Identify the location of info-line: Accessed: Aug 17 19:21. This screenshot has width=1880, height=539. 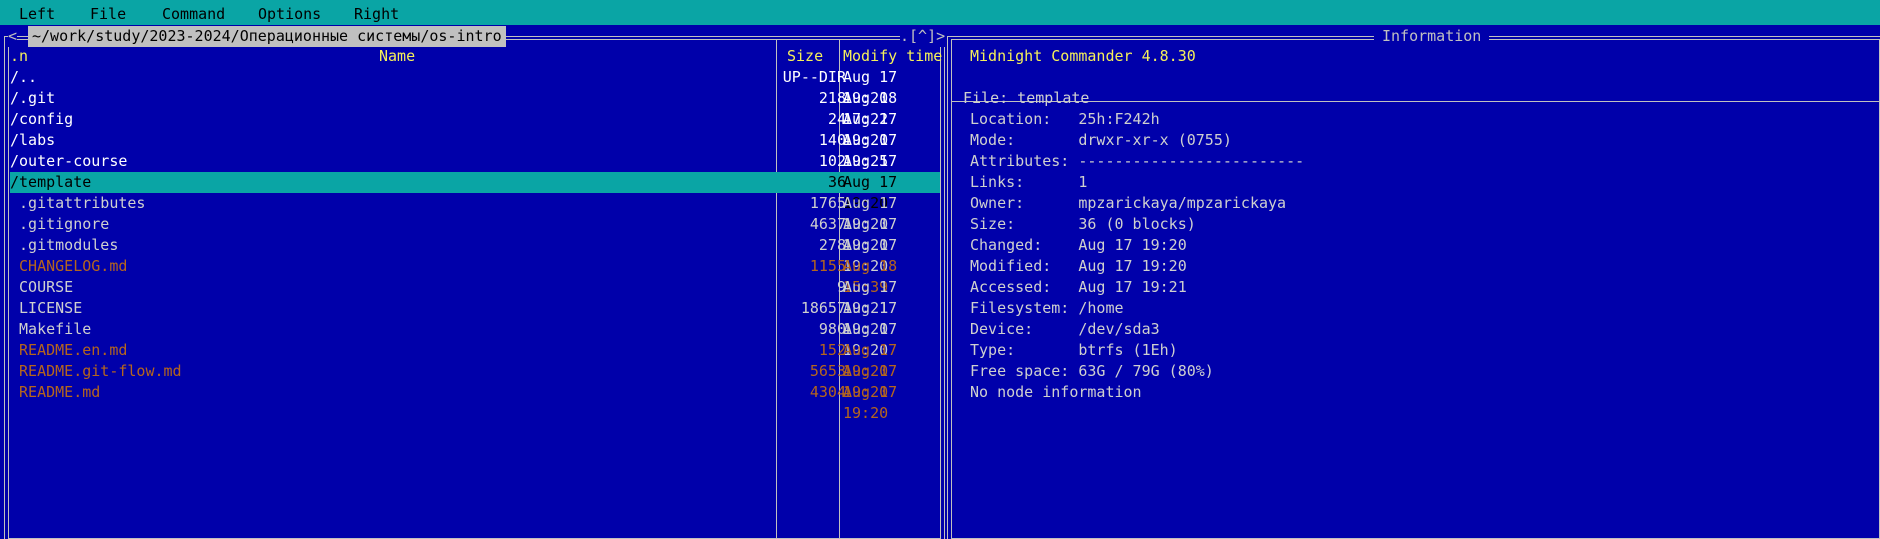
(1078, 287).